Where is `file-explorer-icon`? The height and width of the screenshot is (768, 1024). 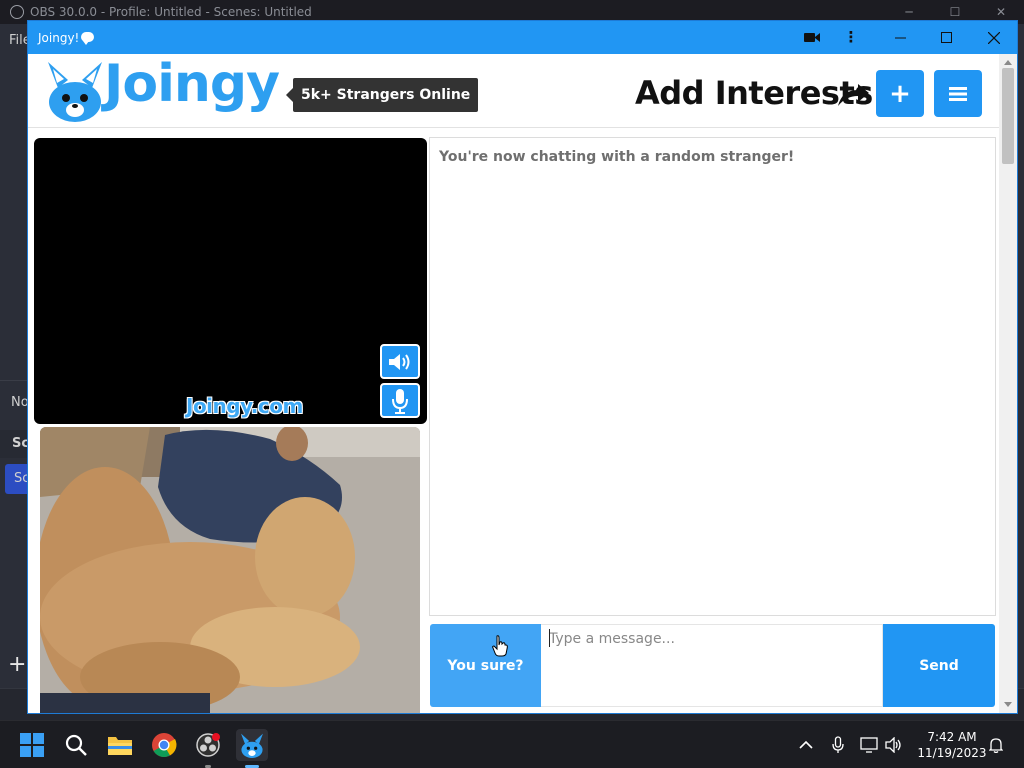
file-explorer-icon is located at coordinates (120, 745).